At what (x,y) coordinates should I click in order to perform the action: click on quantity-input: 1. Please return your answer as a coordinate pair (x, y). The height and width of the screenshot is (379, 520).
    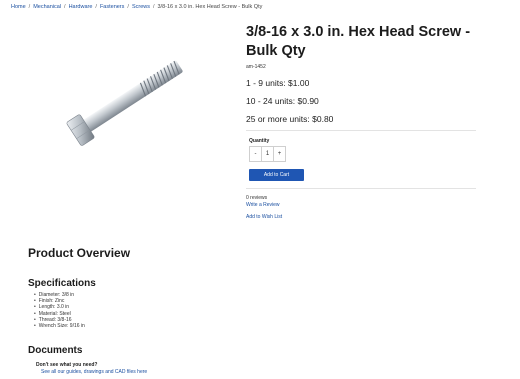
    Looking at the image, I should click on (267, 154).